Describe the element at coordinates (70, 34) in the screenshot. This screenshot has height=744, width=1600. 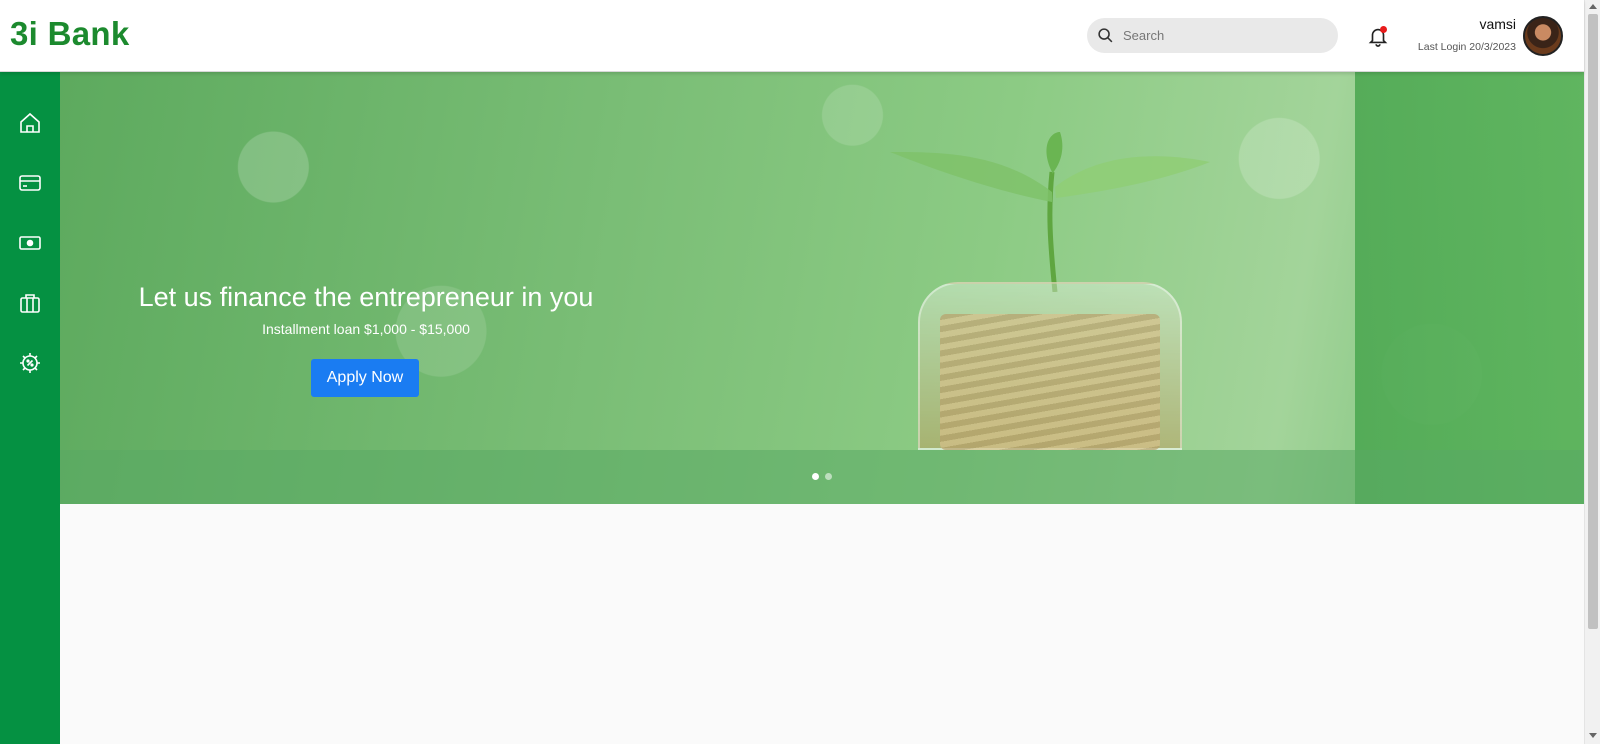
I see `brand-logo: 3i Bank` at that location.